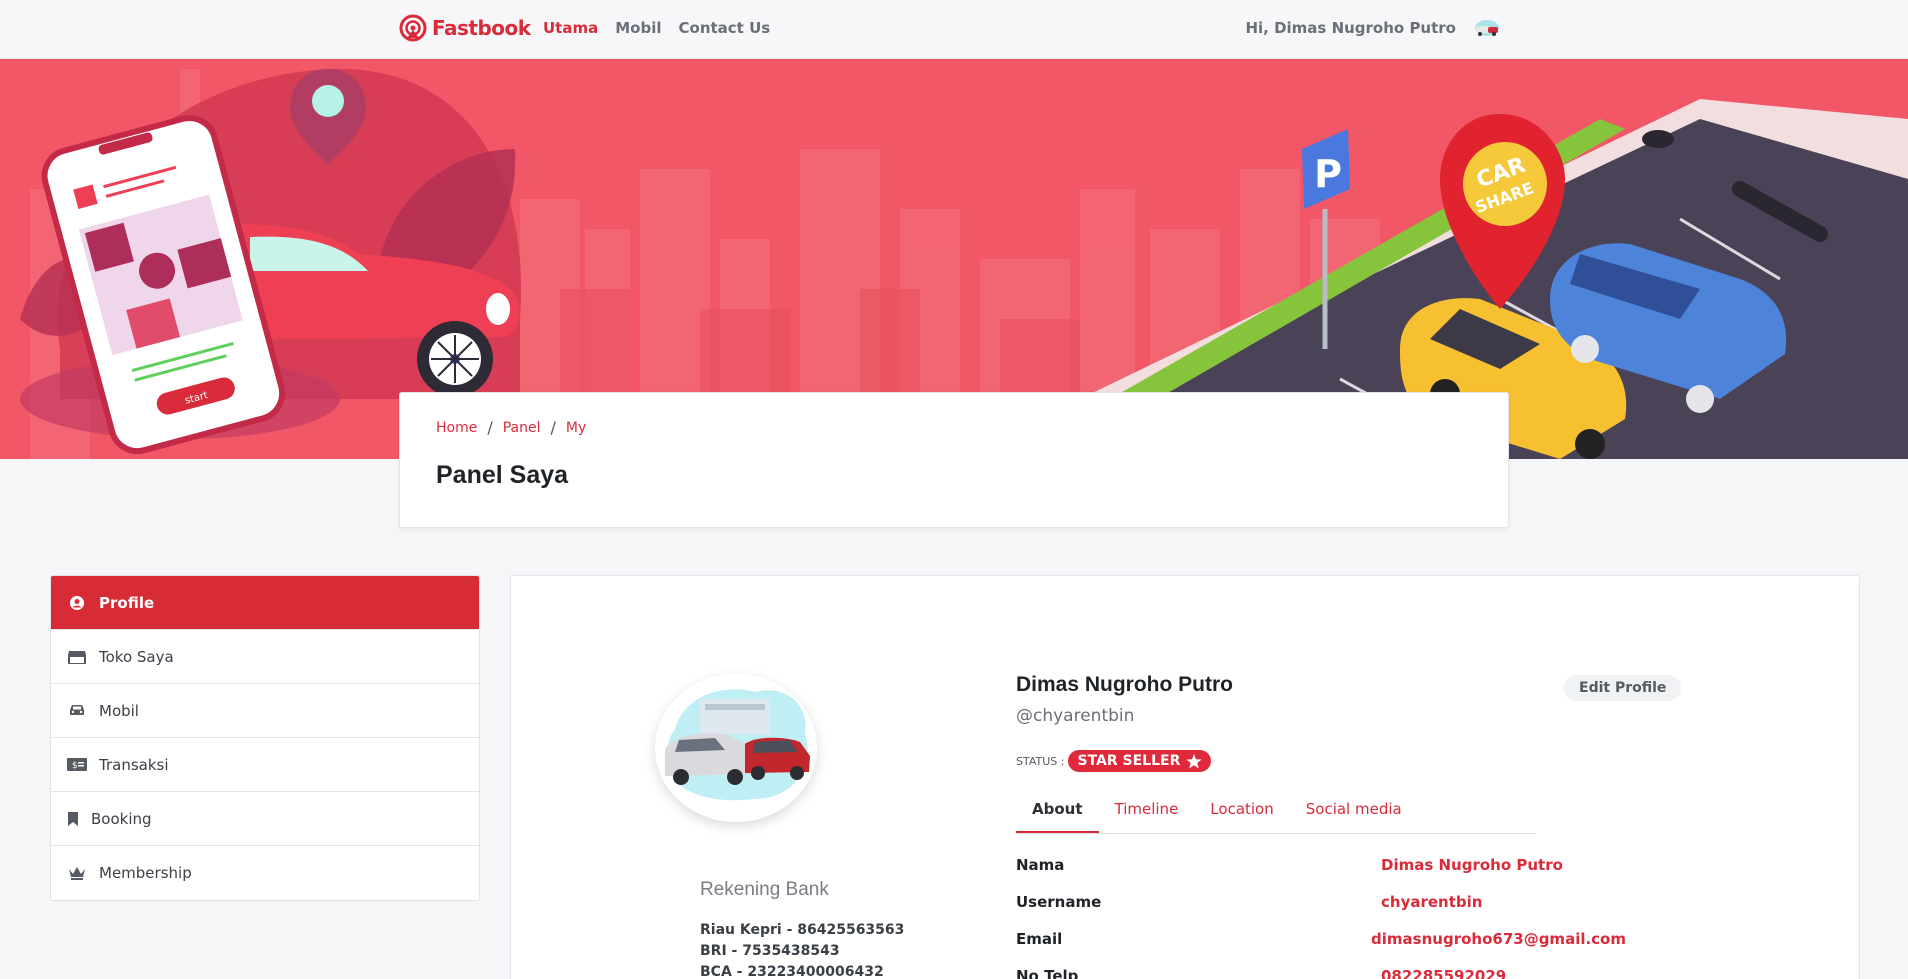  Describe the element at coordinates (1129, 761) in the screenshot. I see `status-badge-text: STAR SELLER` at that location.